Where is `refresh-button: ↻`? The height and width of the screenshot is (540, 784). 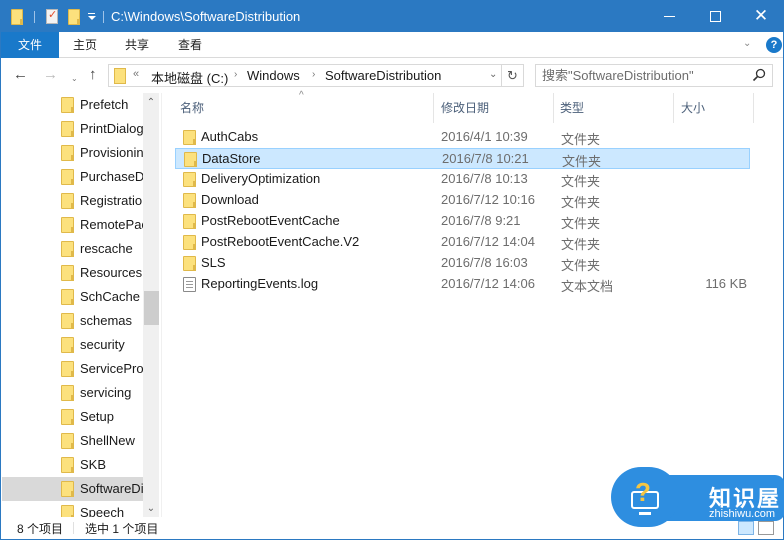
refresh-button: ↻ is located at coordinates (513, 75).